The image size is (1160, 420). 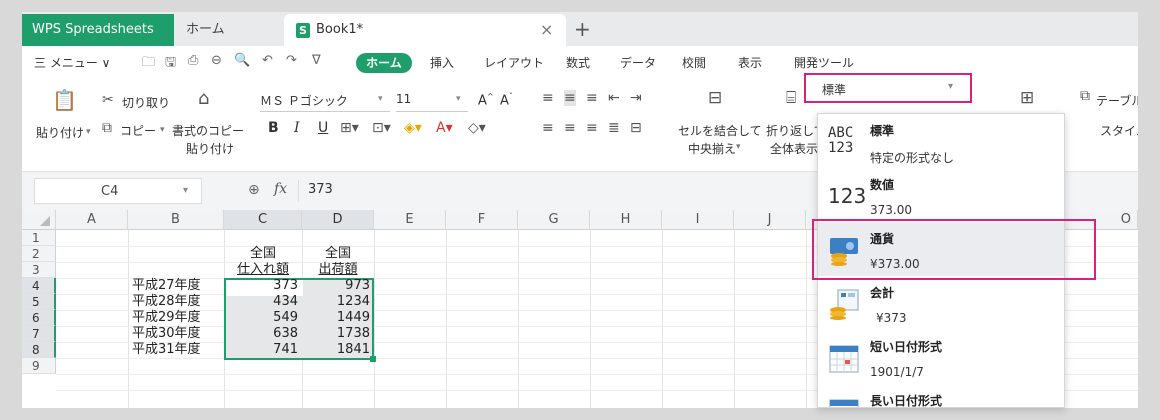 I want to click on function-icon: fx, so click(x=280, y=189).